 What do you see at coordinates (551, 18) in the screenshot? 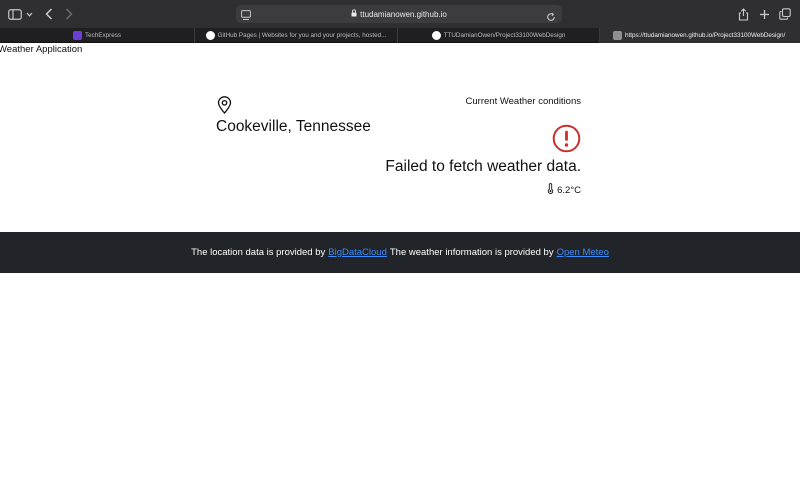
I see `reload-icon` at bounding box center [551, 18].